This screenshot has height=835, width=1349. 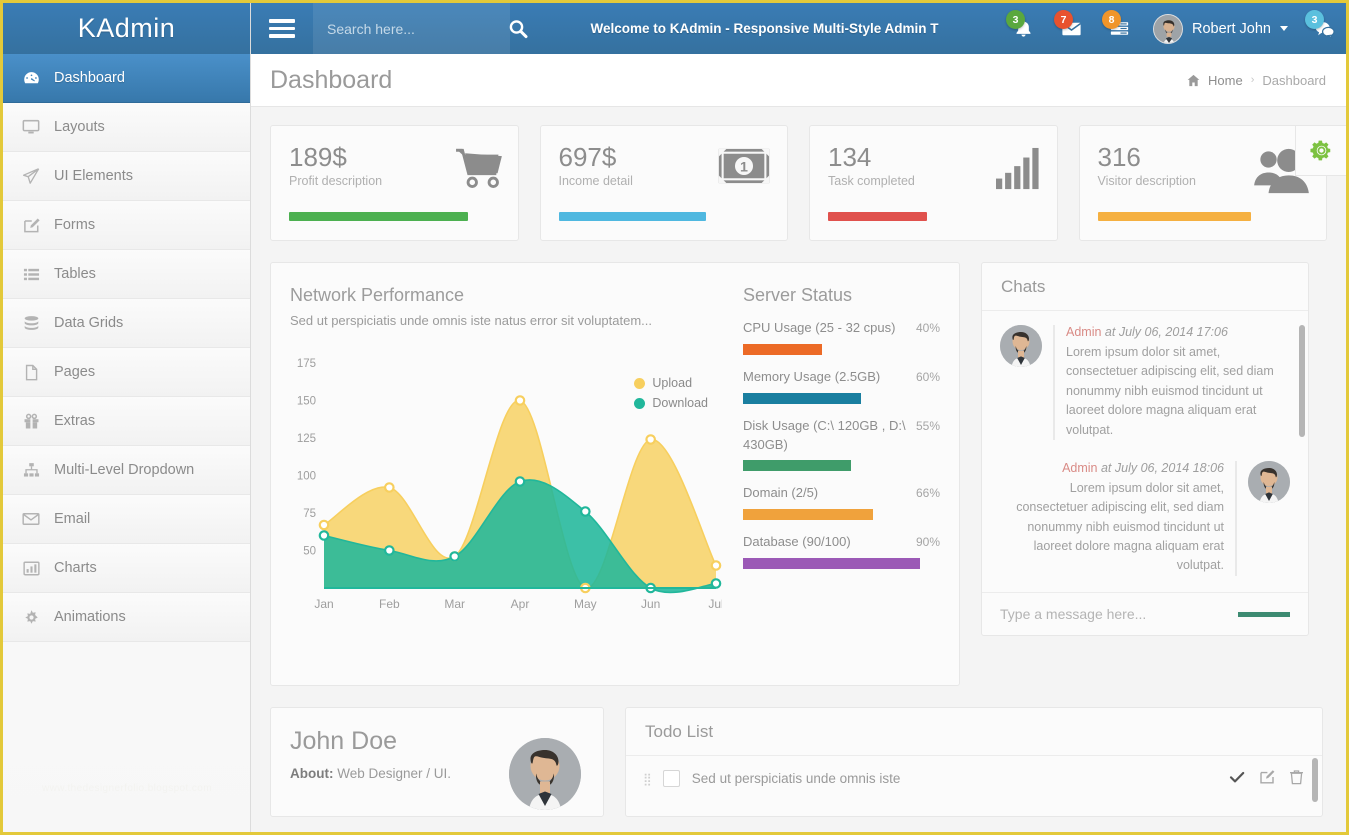 I want to click on sidebar-item-multi-level-dropdown: Multi-Level Dropdown, so click(x=126, y=470).